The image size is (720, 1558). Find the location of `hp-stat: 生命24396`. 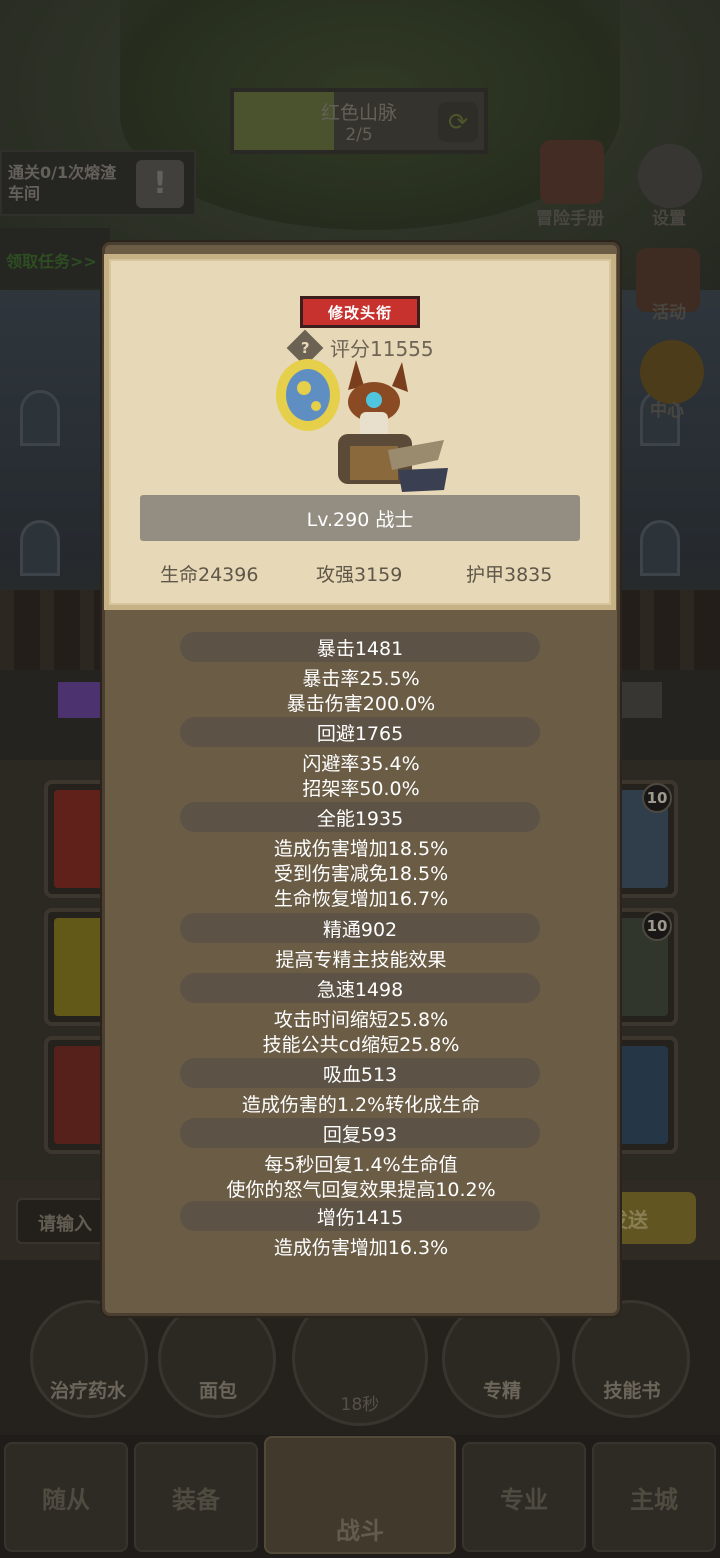

hp-stat: 生命24396 is located at coordinates (209, 575).